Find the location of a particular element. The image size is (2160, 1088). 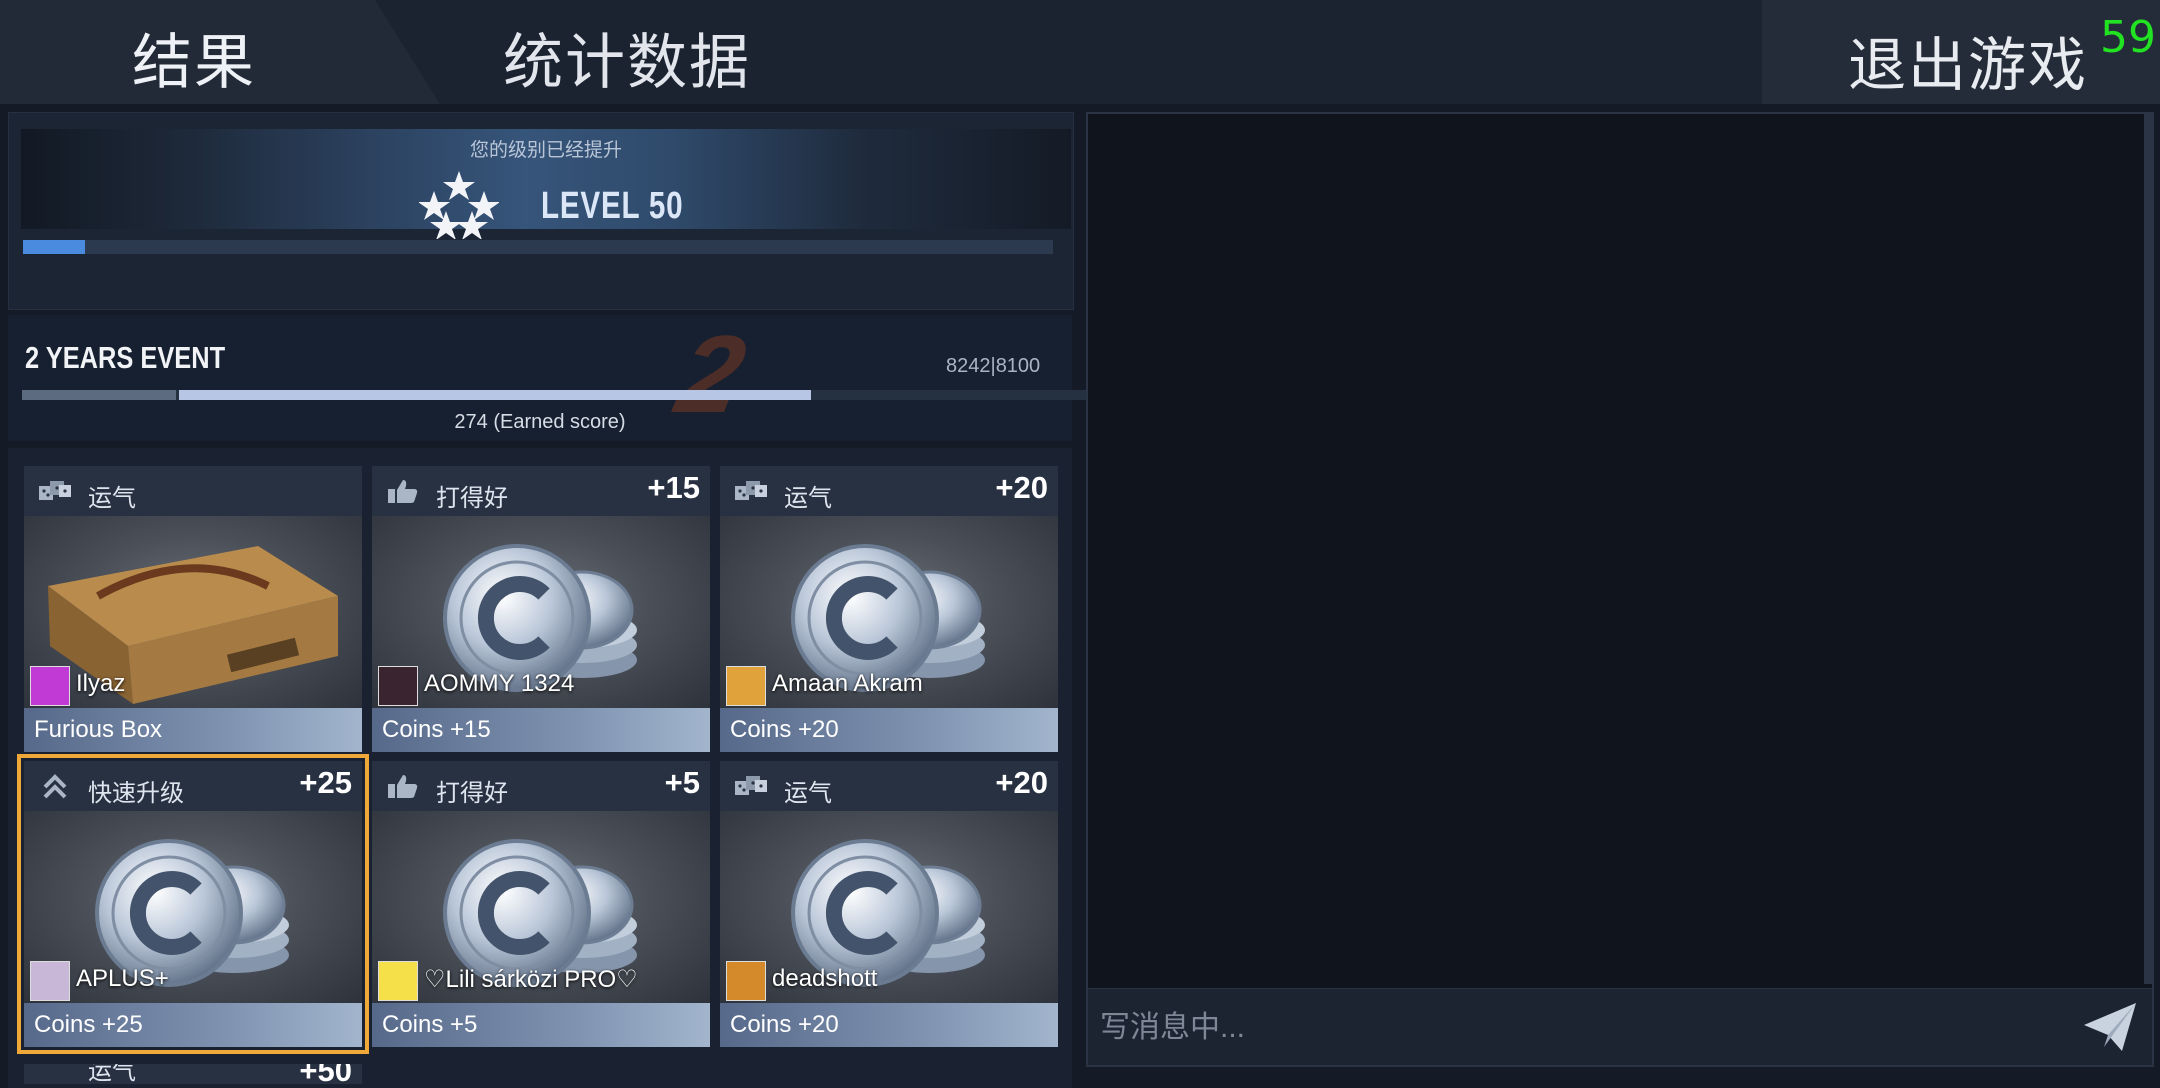

chat-message-input is located at coordinates (1575, 1028).